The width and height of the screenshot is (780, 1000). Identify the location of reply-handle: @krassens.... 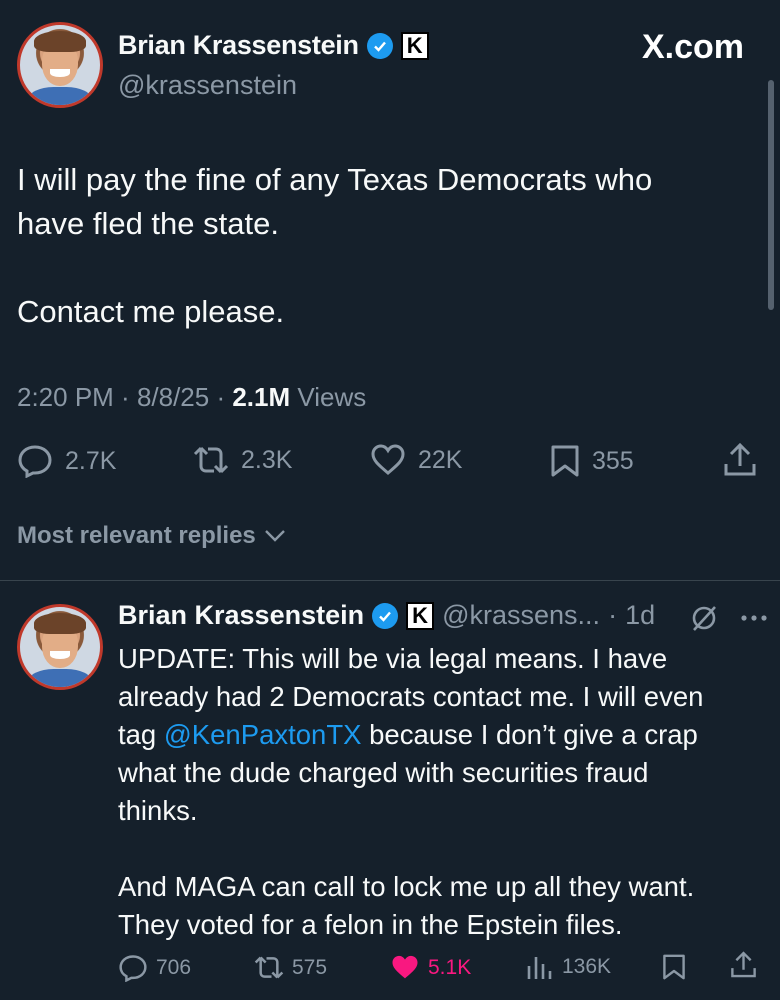
(521, 615).